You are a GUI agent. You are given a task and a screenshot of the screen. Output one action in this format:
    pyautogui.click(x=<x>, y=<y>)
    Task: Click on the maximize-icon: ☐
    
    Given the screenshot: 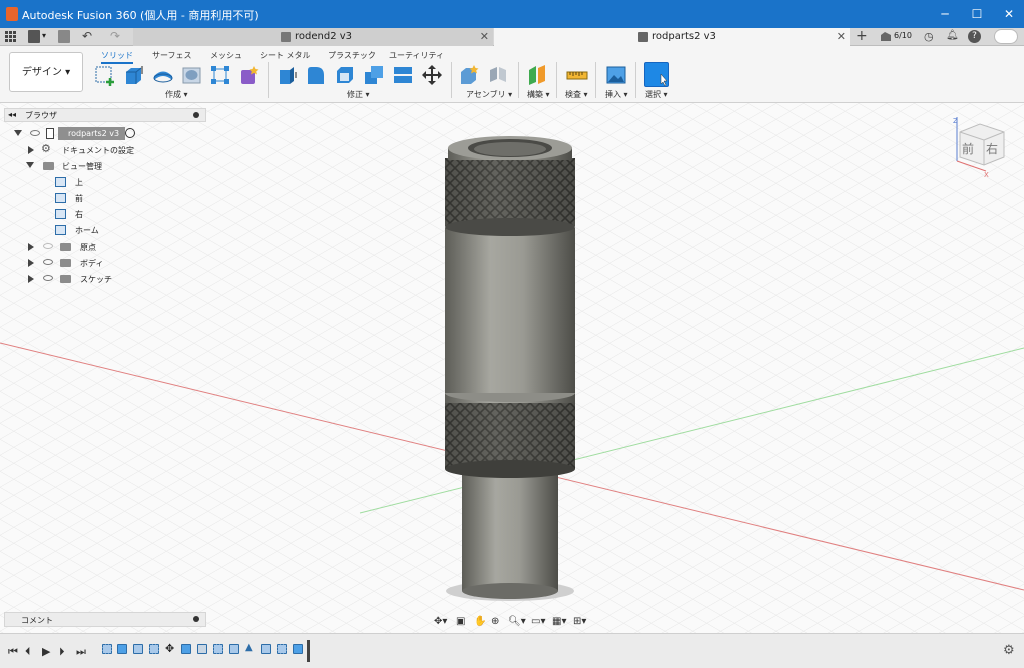 What is the action you would take?
    pyautogui.click(x=977, y=14)
    